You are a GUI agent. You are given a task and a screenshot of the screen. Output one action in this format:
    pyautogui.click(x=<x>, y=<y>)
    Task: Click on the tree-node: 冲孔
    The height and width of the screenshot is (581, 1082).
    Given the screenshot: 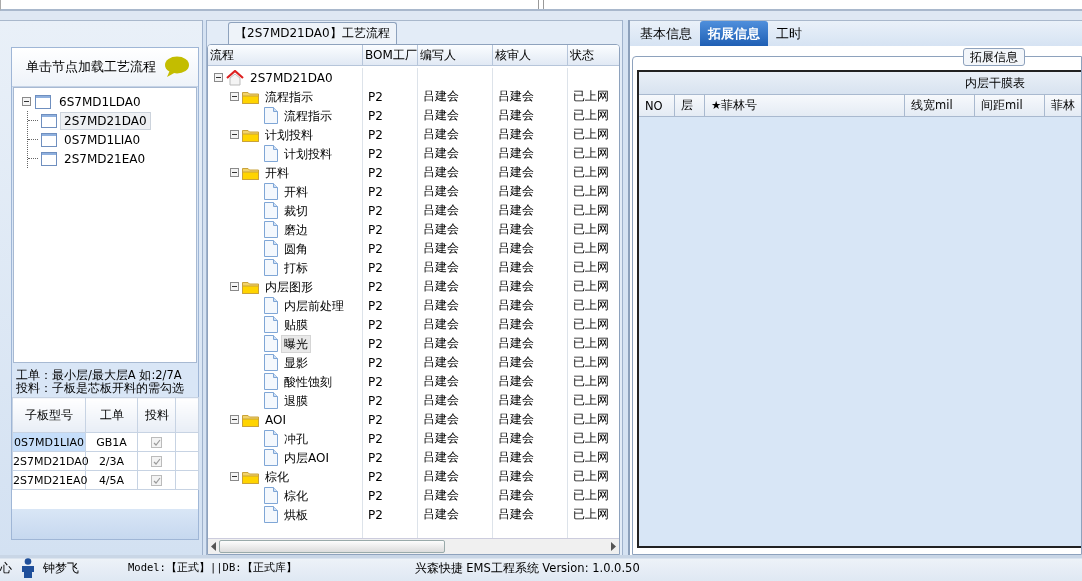 What is the action you would take?
    pyautogui.click(x=296, y=438)
    